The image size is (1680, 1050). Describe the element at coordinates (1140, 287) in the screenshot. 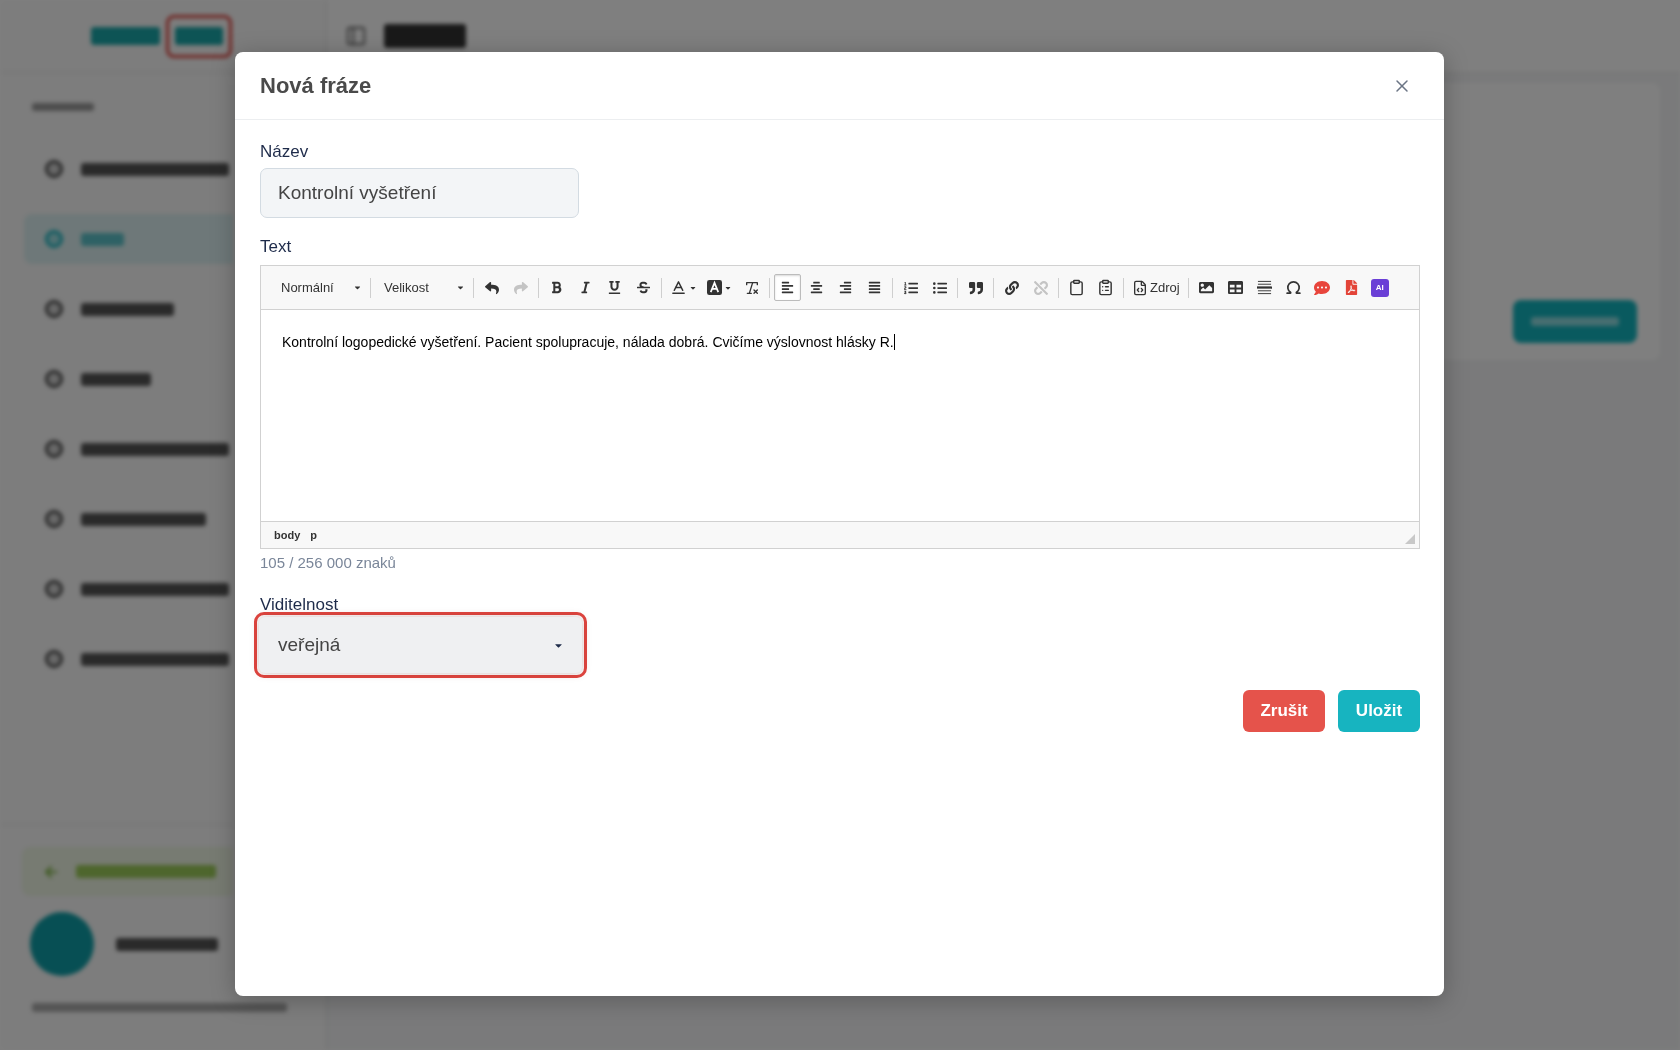

I see `code-file-icon` at that location.